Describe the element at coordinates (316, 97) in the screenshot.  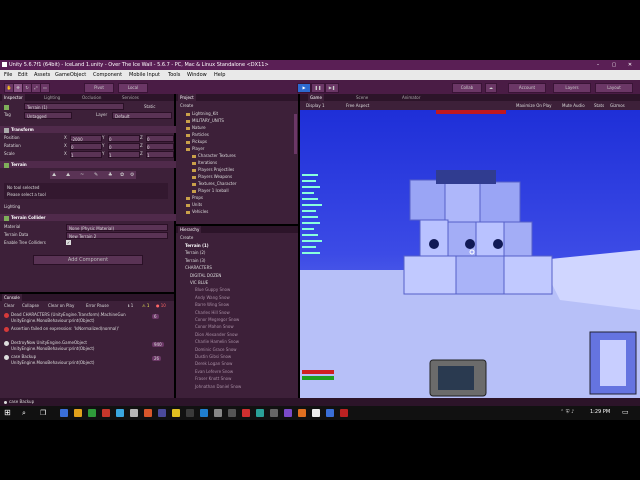
I see `tab-game: Game` at that location.